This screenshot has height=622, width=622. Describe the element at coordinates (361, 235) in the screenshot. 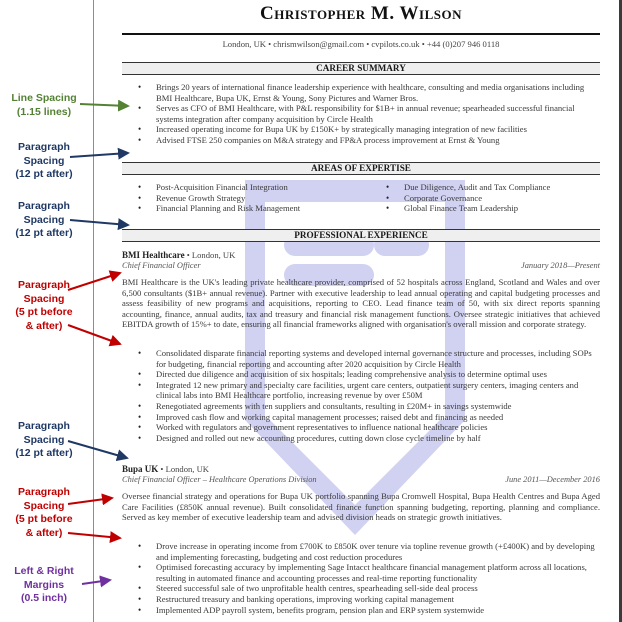

I see `section-header-professional-experience: PROFESSIONAL EXPERIENCE` at that location.